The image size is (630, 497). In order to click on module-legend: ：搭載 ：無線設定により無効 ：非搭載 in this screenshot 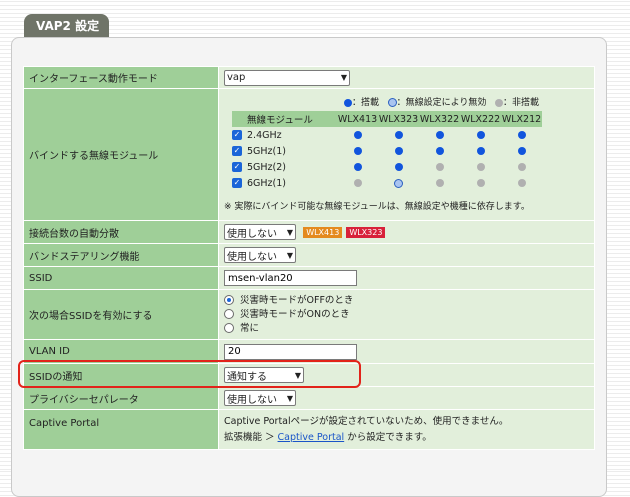, I will do `click(409, 98)`.